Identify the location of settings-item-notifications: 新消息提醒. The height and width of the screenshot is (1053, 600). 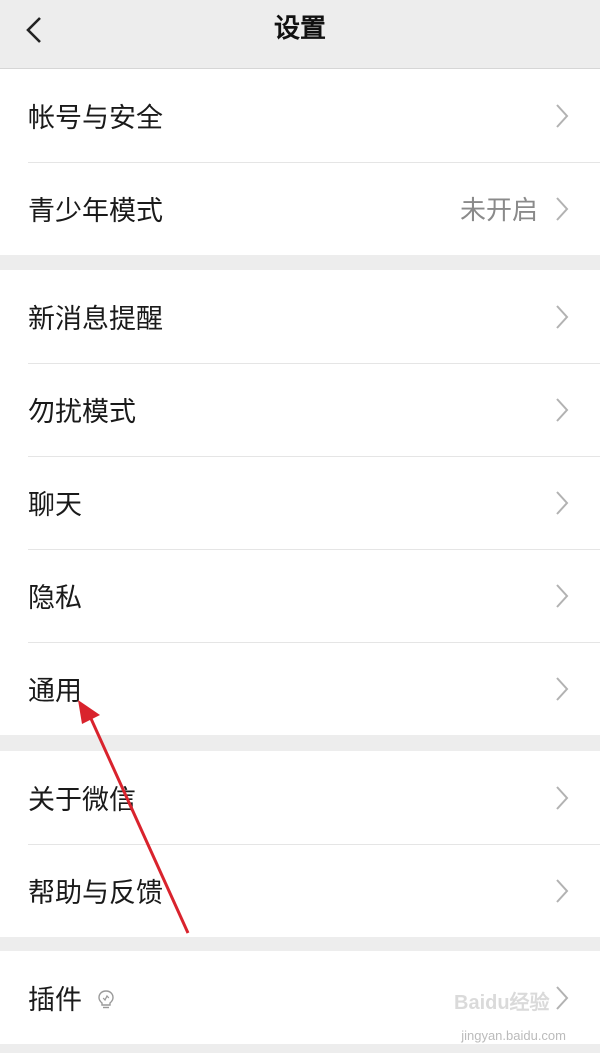
(300, 316).